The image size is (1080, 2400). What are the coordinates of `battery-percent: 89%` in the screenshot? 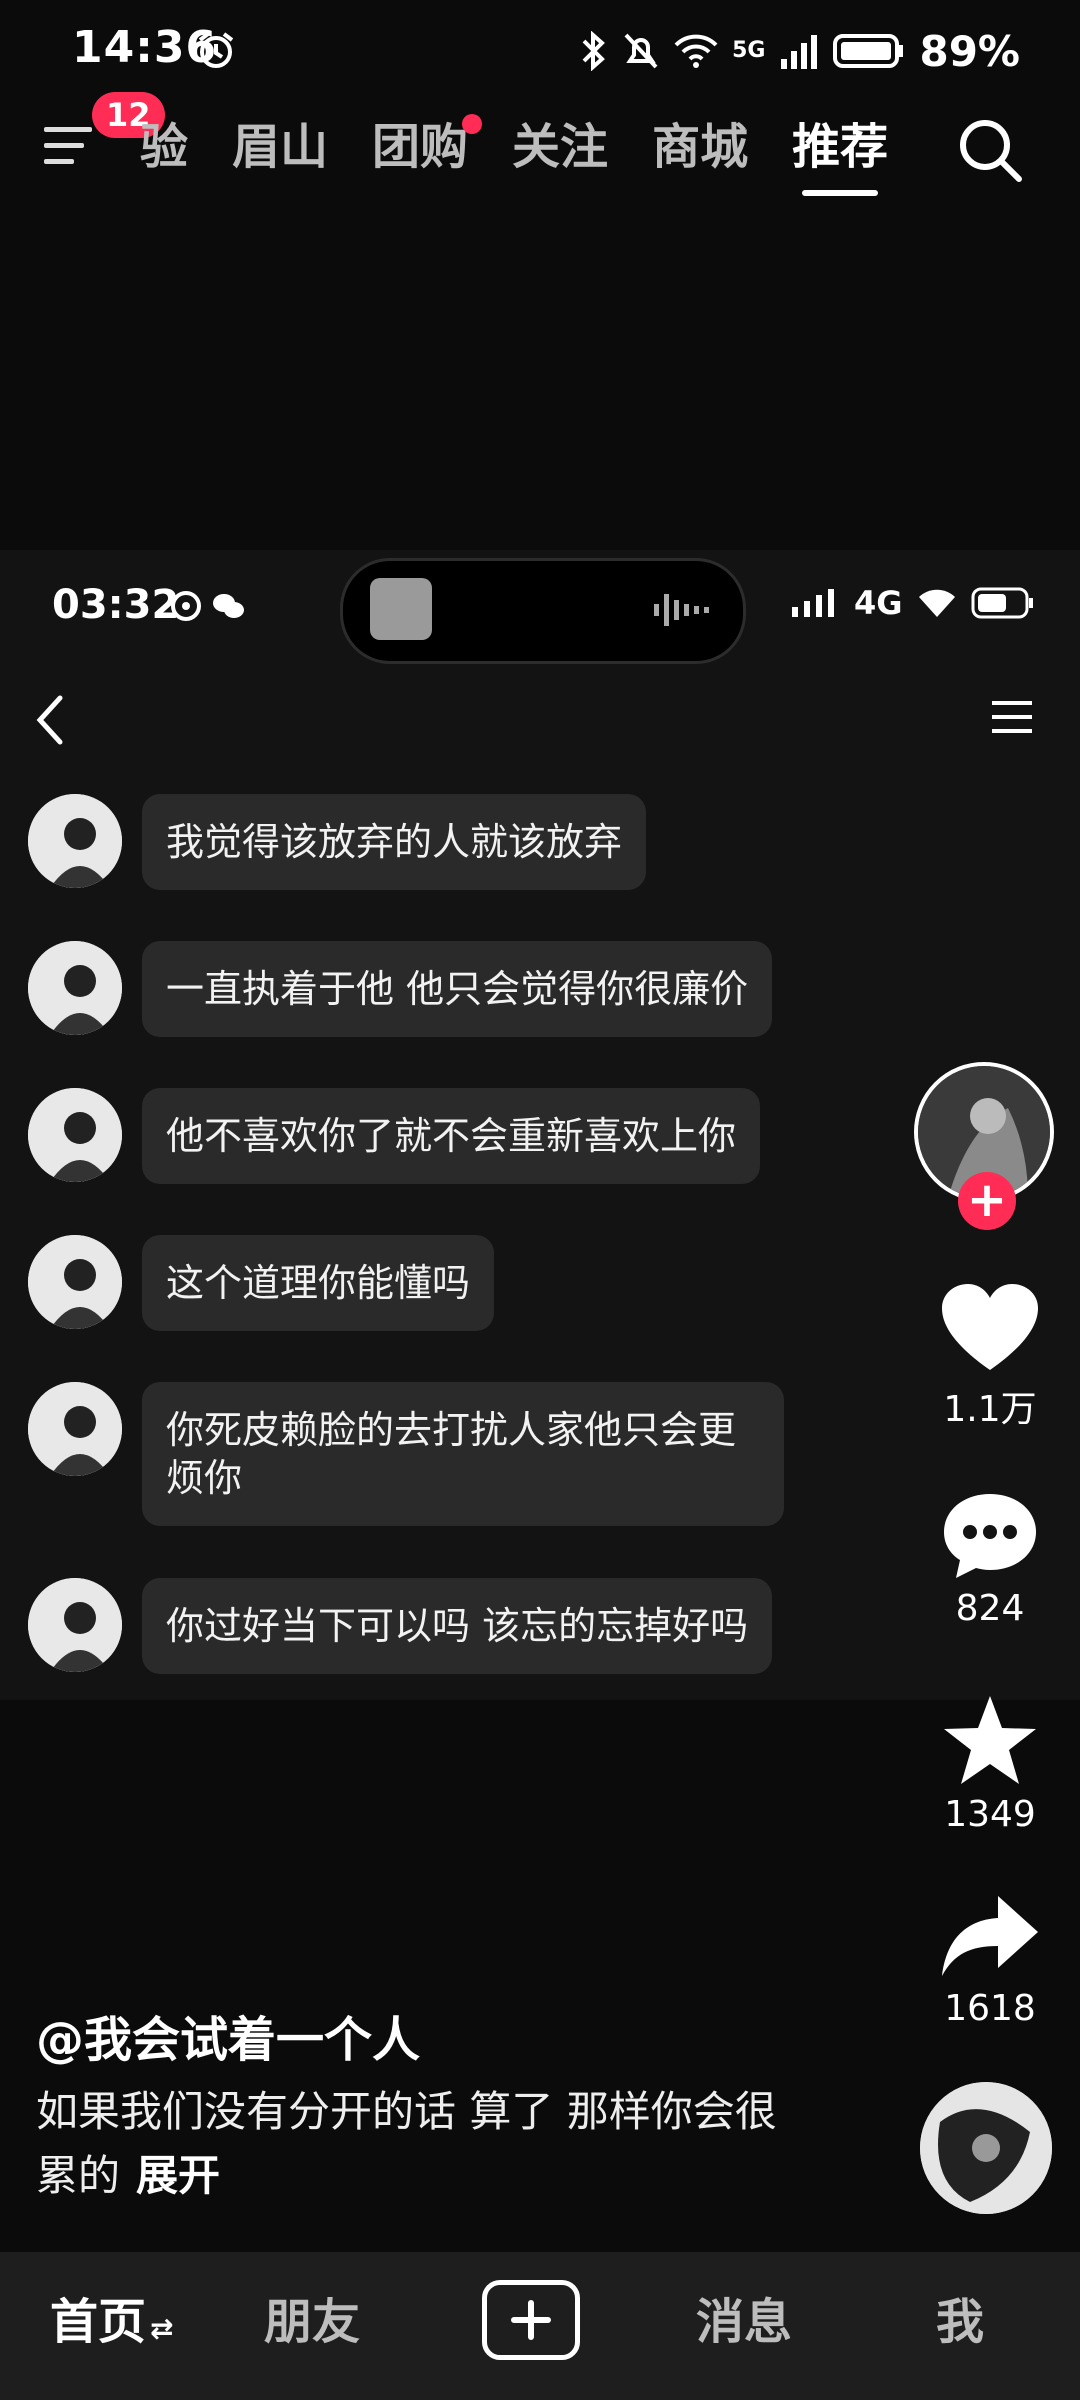 It's located at (969, 51).